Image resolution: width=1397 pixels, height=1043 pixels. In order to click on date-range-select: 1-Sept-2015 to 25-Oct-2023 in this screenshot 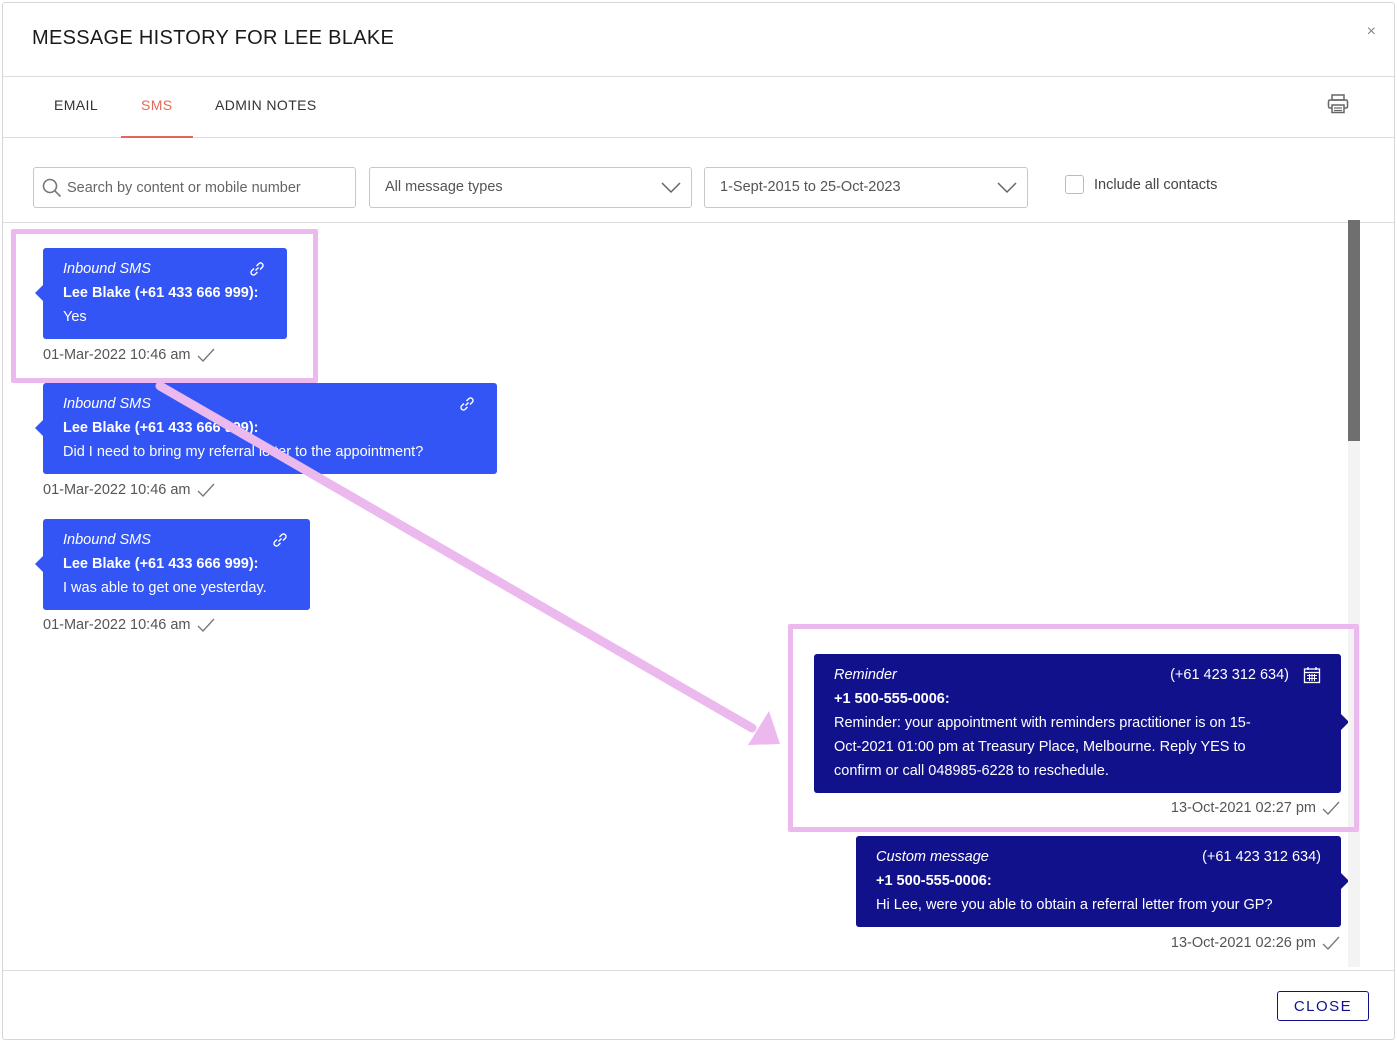, I will do `click(866, 187)`.